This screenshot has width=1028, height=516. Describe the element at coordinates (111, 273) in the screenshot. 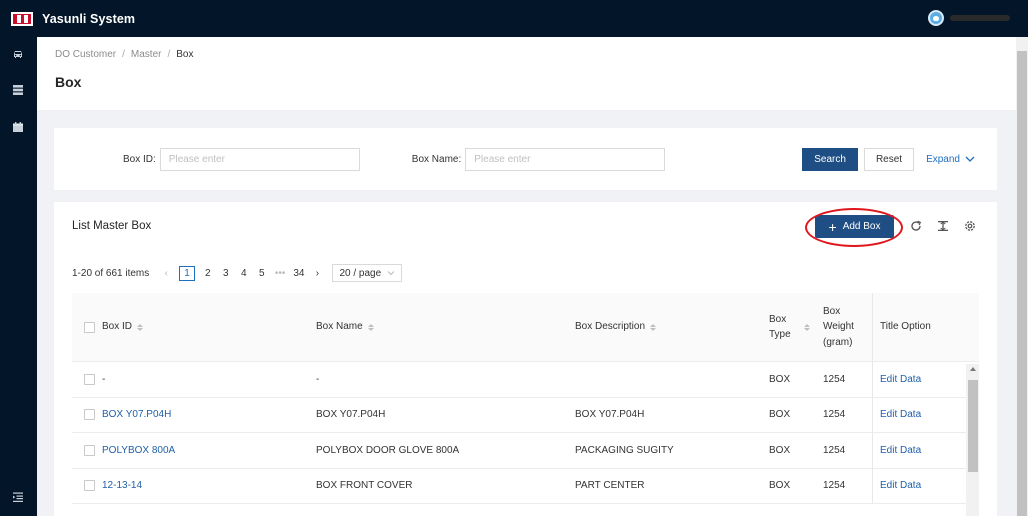

I see `pagination-summary: 1-20 of 661 items` at that location.